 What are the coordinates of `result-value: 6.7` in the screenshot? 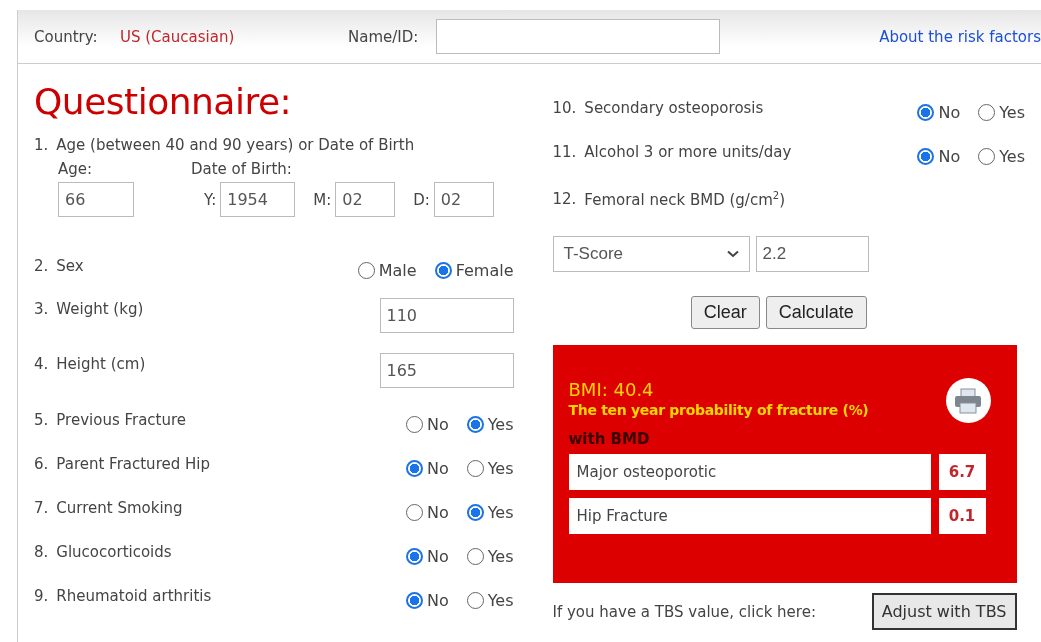 It's located at (962, 472).